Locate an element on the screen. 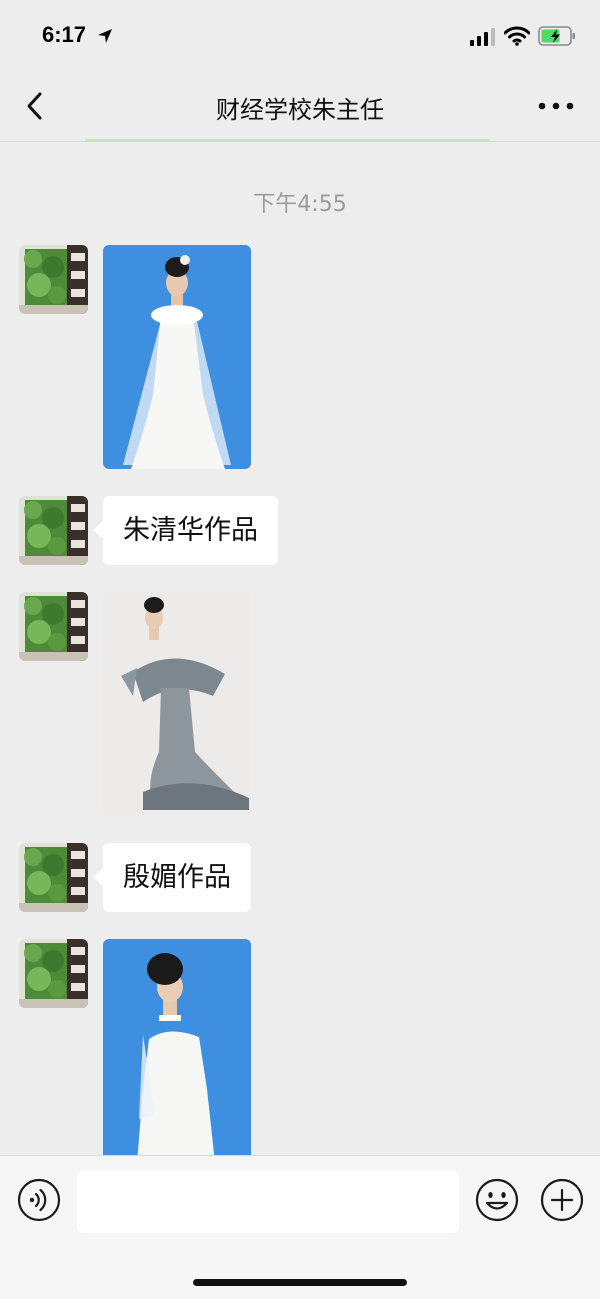 The height and width of the screenshot is (1299, 600). message-timestamp: 下午4:55 is located at coordinates (300, 204).